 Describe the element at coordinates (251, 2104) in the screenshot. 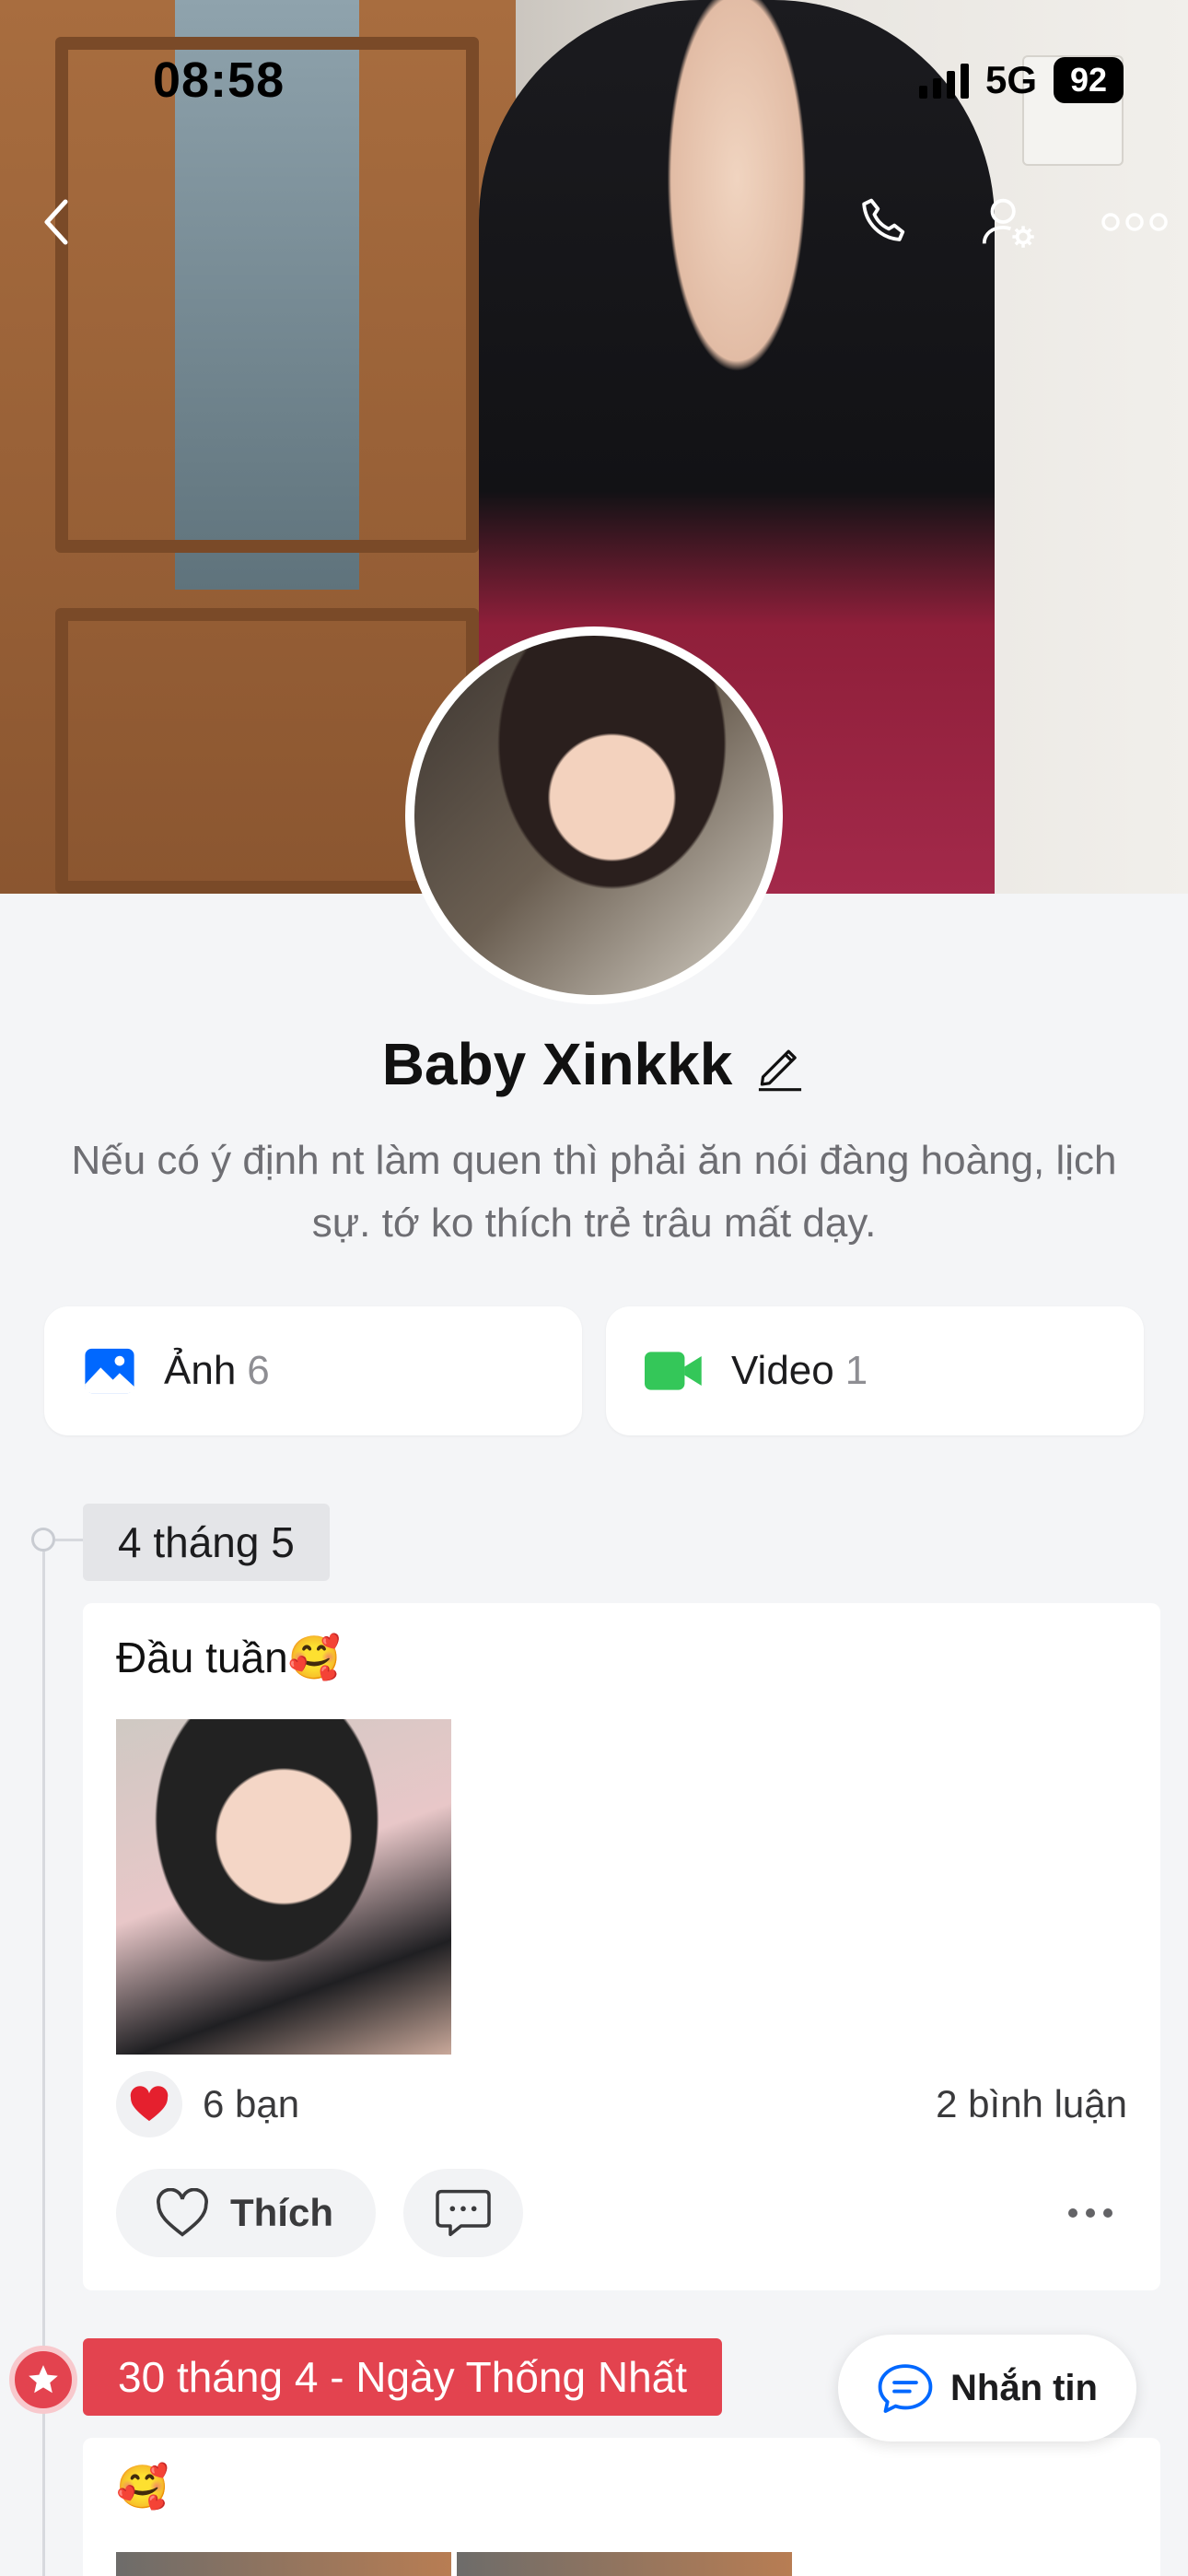

I see `reaction-count: 6 bạn` at that location.